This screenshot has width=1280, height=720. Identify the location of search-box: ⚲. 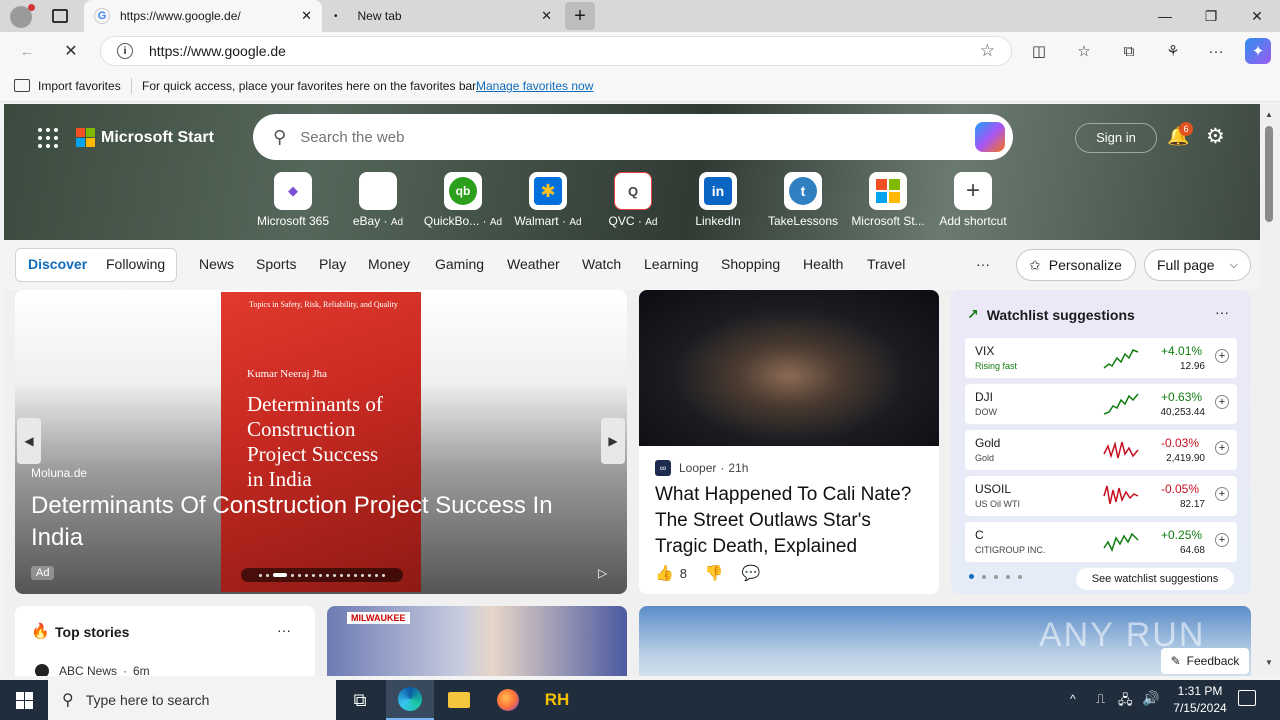
(633, 137).